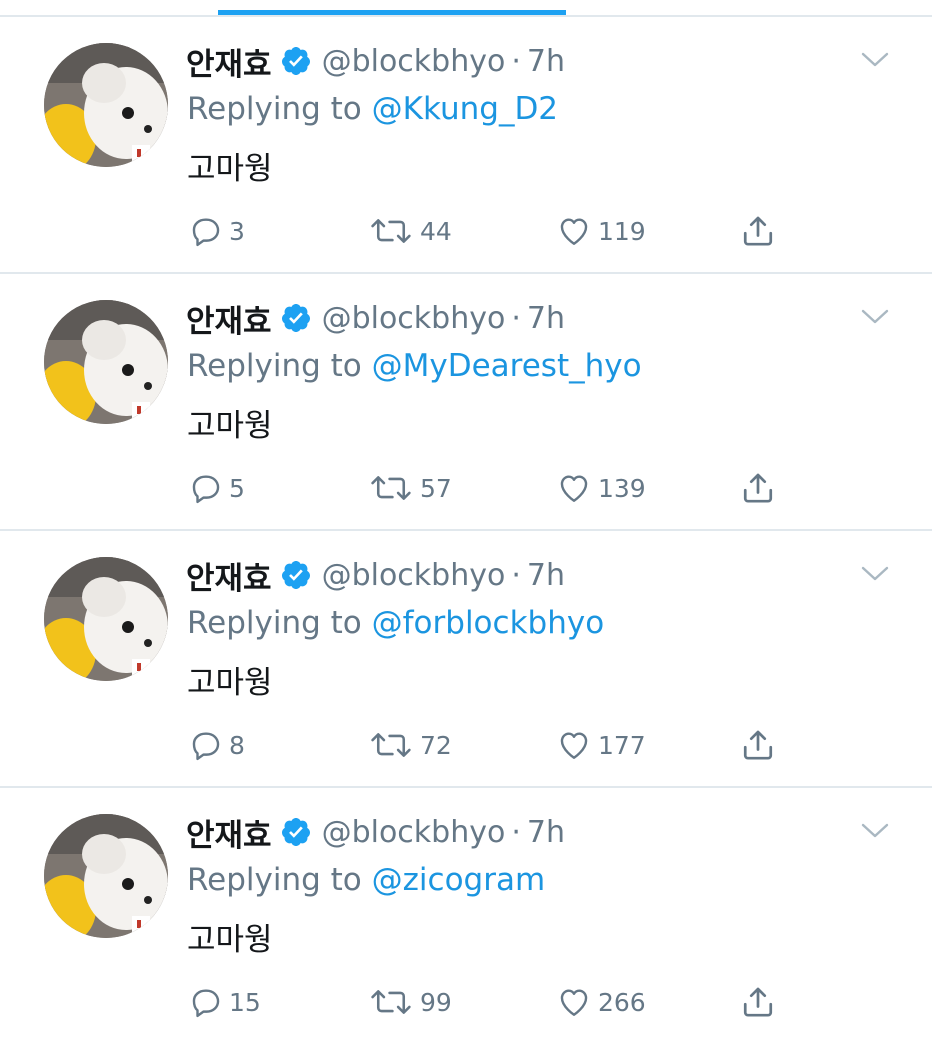 Image resolution: width=932 pixels, height=1043 pixels. Describe the element at coordinates (237, 745) in the screenshot. I see `reply-count: 8` at that location.